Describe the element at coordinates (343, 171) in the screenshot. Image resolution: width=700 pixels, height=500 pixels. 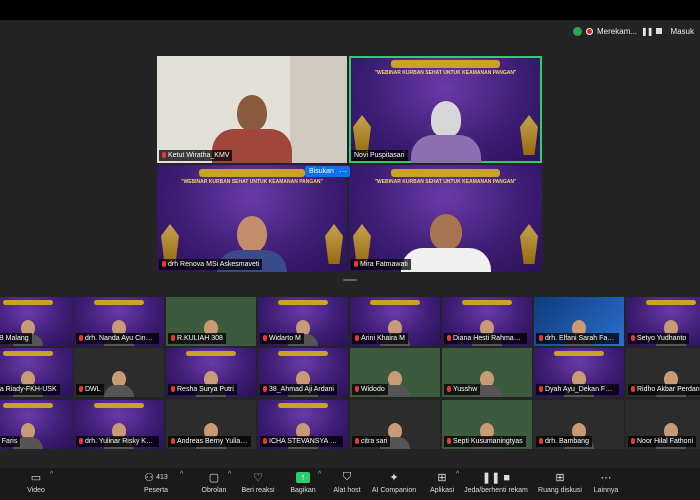
I see `tile-more-button: ···` at that location.